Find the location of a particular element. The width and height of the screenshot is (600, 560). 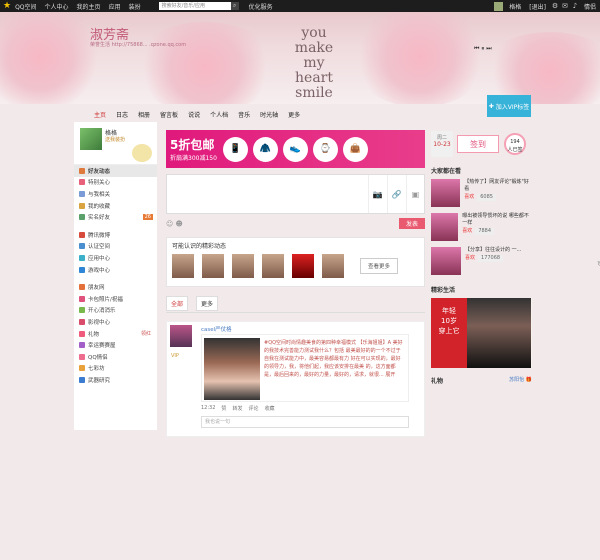

trending-title: 曝出被领导惯坏的说 哪些都不一样 is located at coordinates (497, 220).